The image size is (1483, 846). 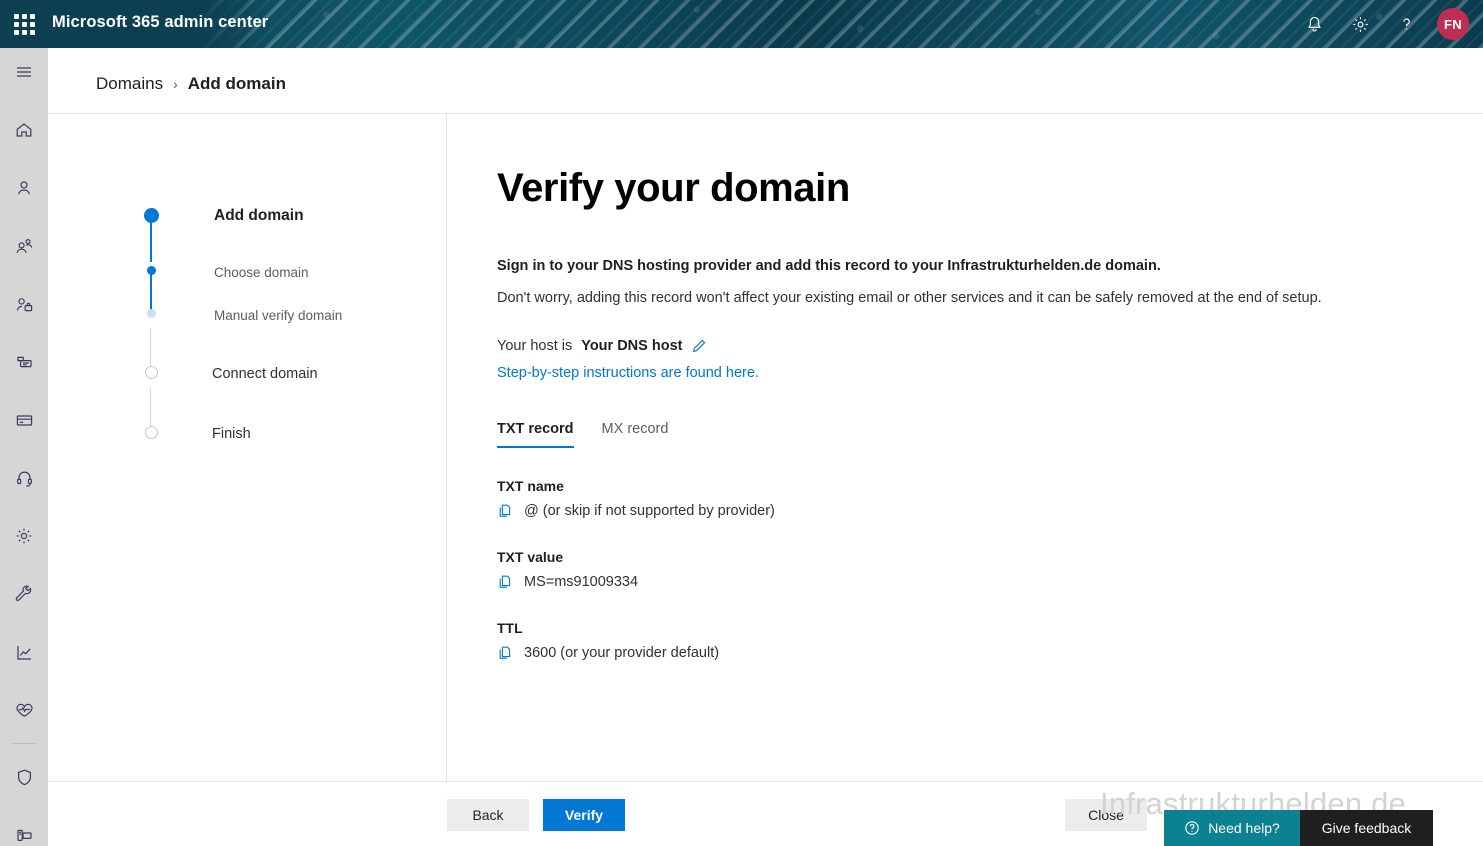 What do you see at coordinates (236, 83) in the screenshot?
I see `page-title: Add domain` at bounding box center [236, 83].